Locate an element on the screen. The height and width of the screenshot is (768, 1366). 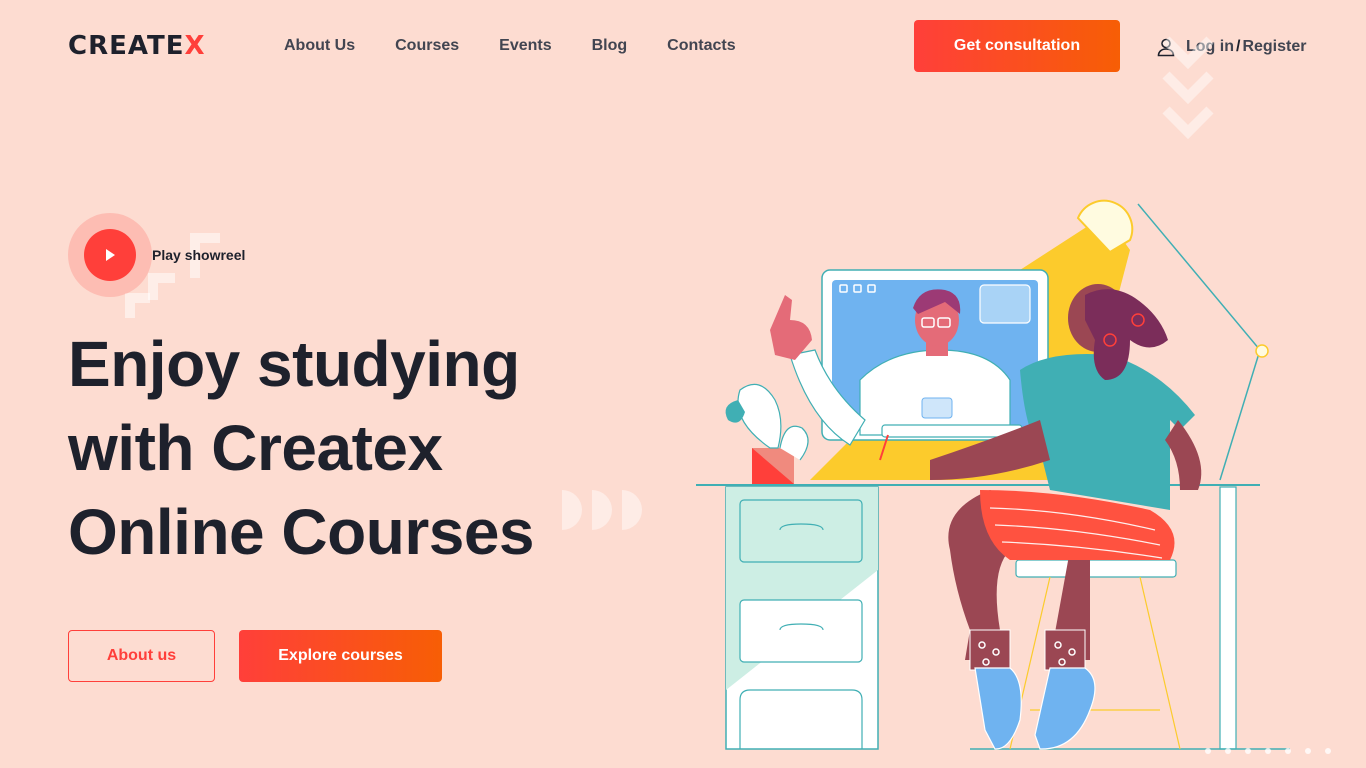
play-showreel: Play showreel is located at coordinates (156, 255).